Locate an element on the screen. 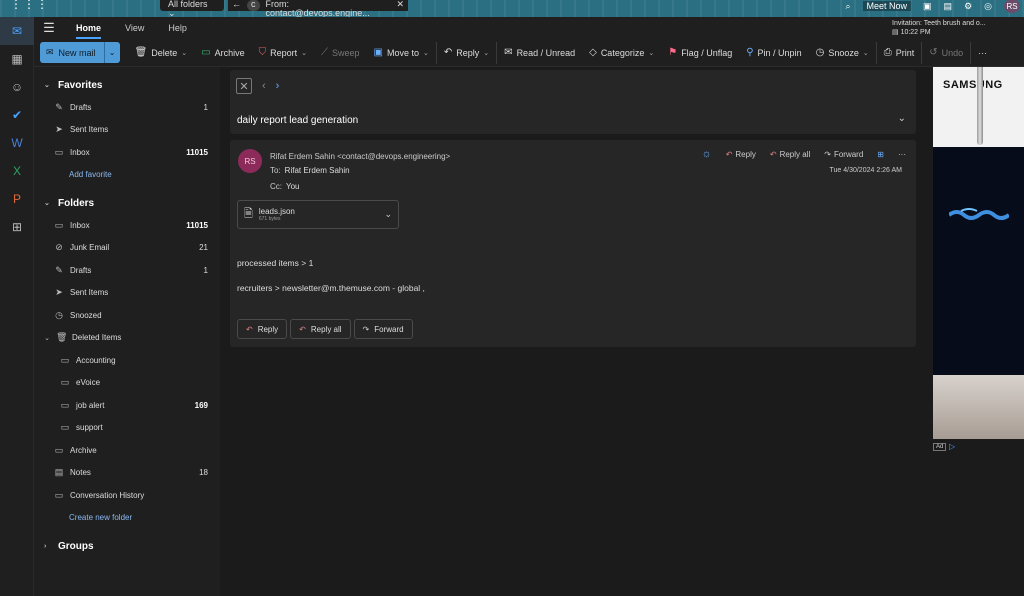 This screenshot has width=1024, height=596. search-scope-dropdown: All folders ⌄ is located at coordinates (192, 9).